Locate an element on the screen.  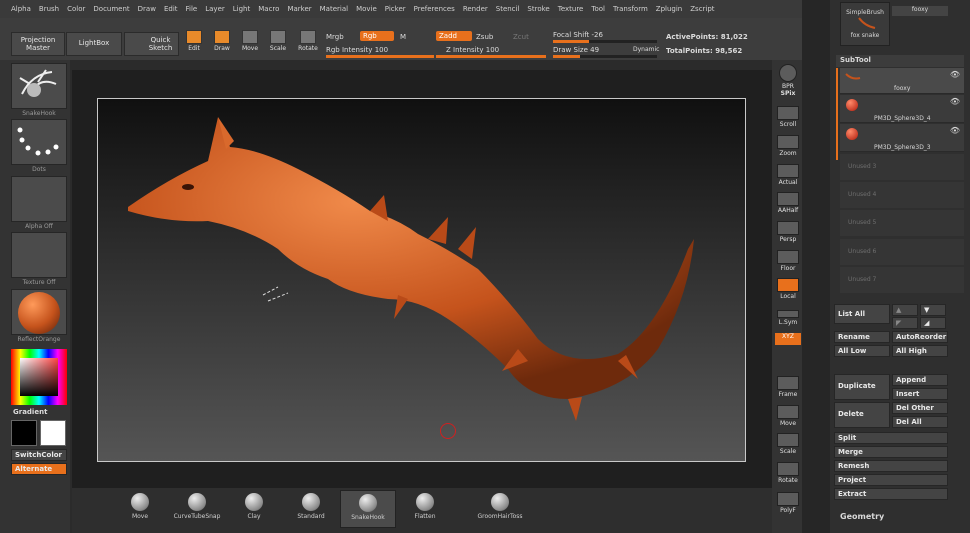
edit-button: Edit is located at coordinates (194, 43).